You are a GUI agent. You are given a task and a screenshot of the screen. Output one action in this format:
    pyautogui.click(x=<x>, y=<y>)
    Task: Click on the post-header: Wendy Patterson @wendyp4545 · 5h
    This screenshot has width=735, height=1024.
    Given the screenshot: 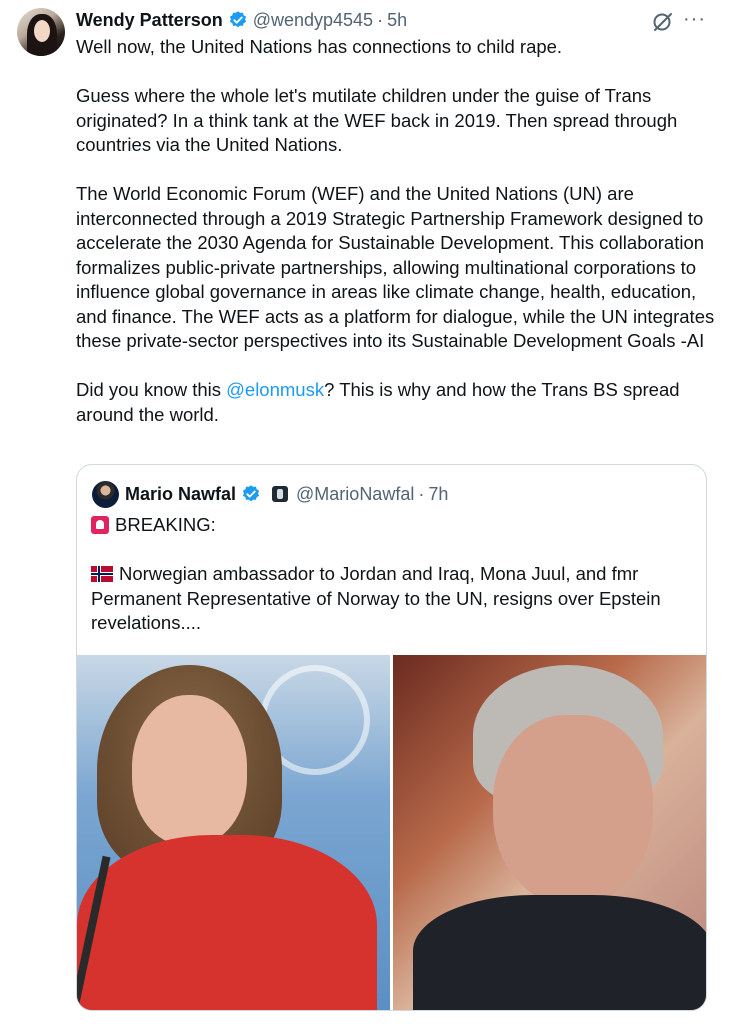 What is the action you would take?
    pyautogui.click(x=241, y=20)
    